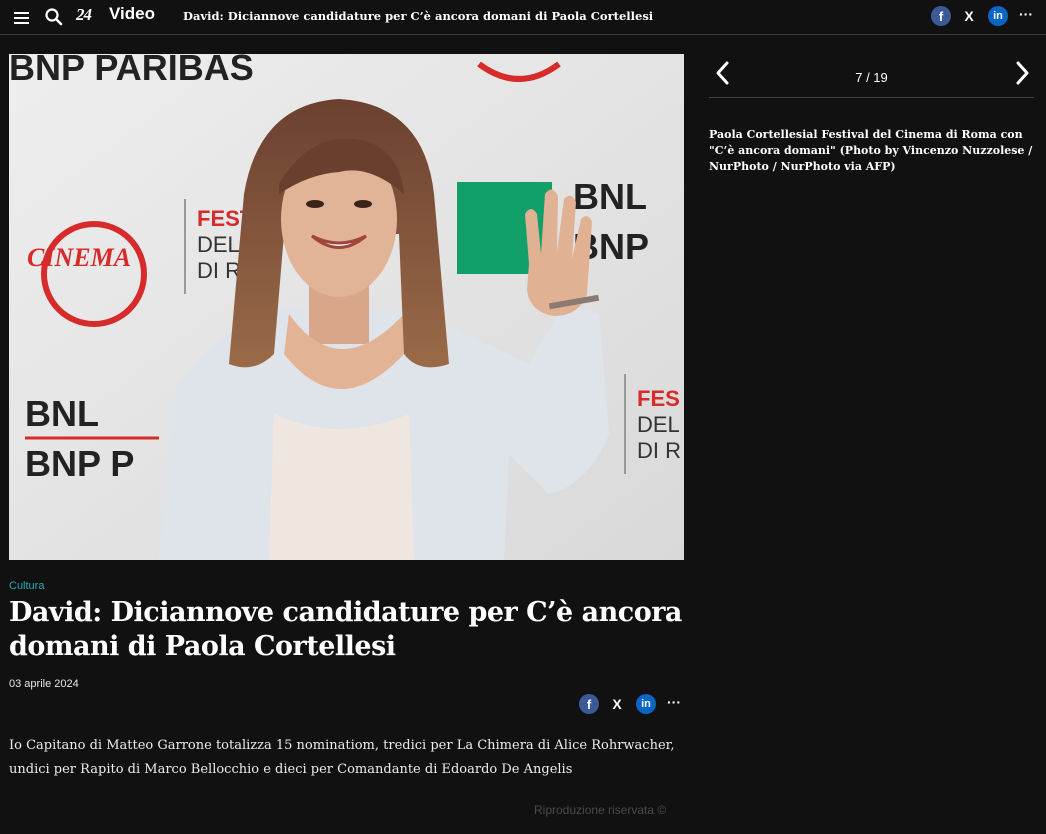 This screenshot has height=834, width=1046. I want to click on next-photo-button, so click(1022, 73).